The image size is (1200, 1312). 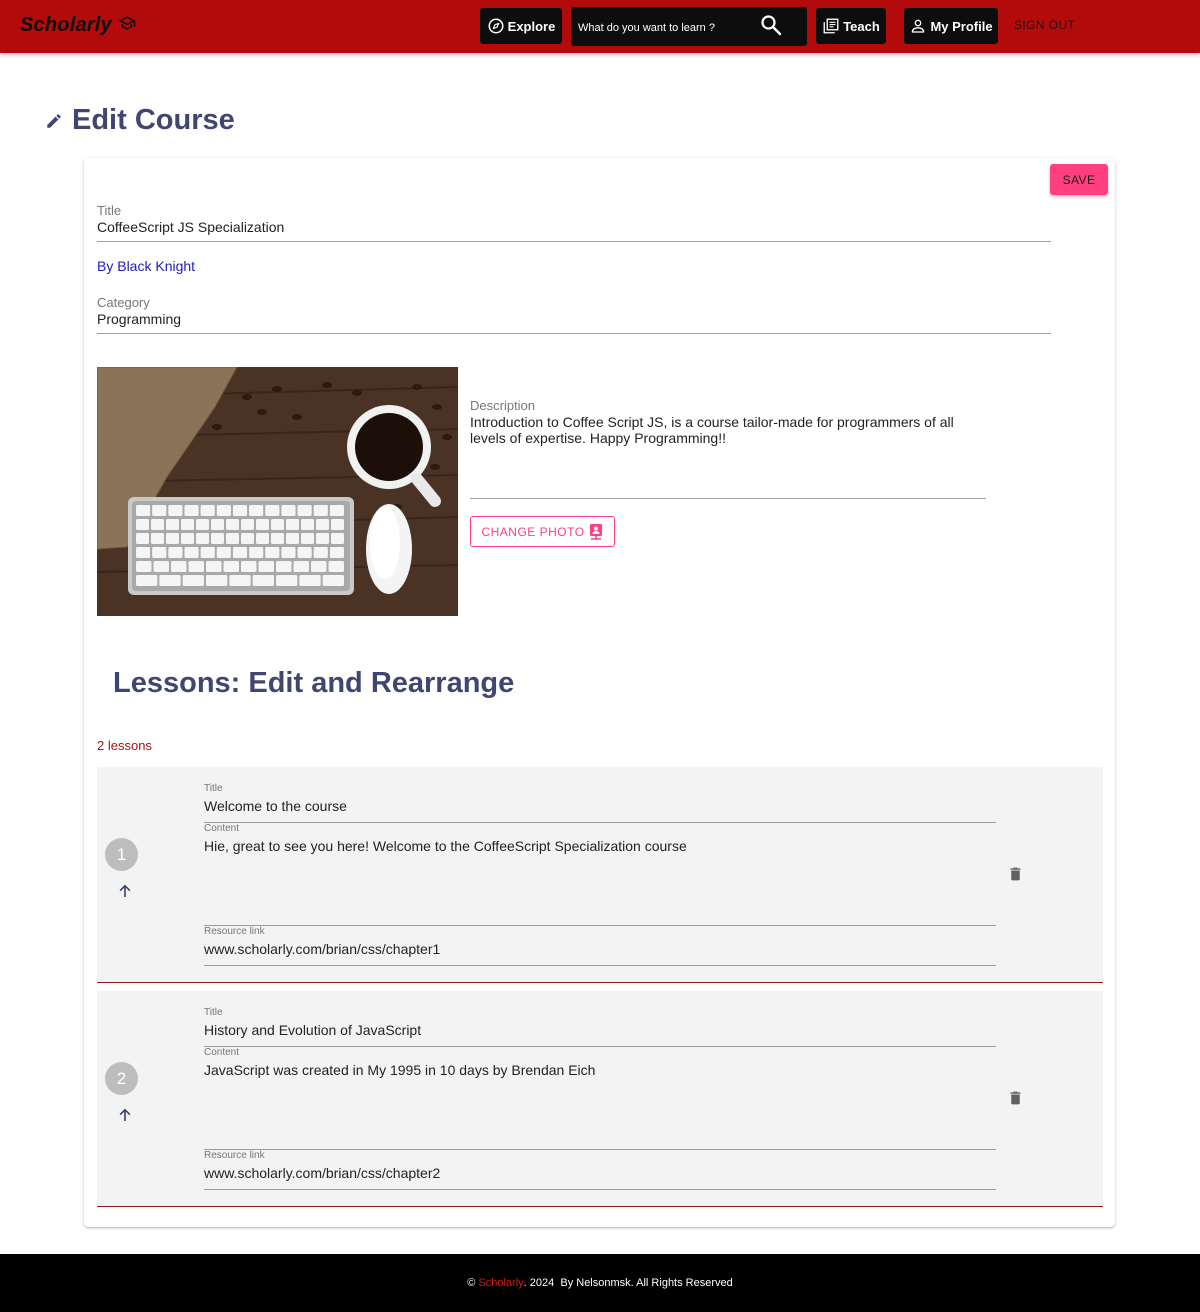 What do you see at coordinates (628, 1283) in the screenshot?
I see `footer-credits: . 2024 By Nelsonmsk. All Rights Reserved` at bounding box center [628, 1283].